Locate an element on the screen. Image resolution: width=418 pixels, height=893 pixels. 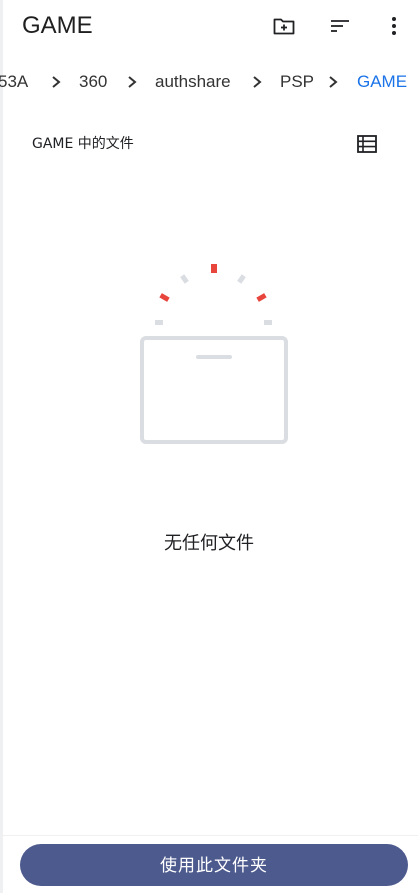
new-folder-button is located at coordinates (284, 26).